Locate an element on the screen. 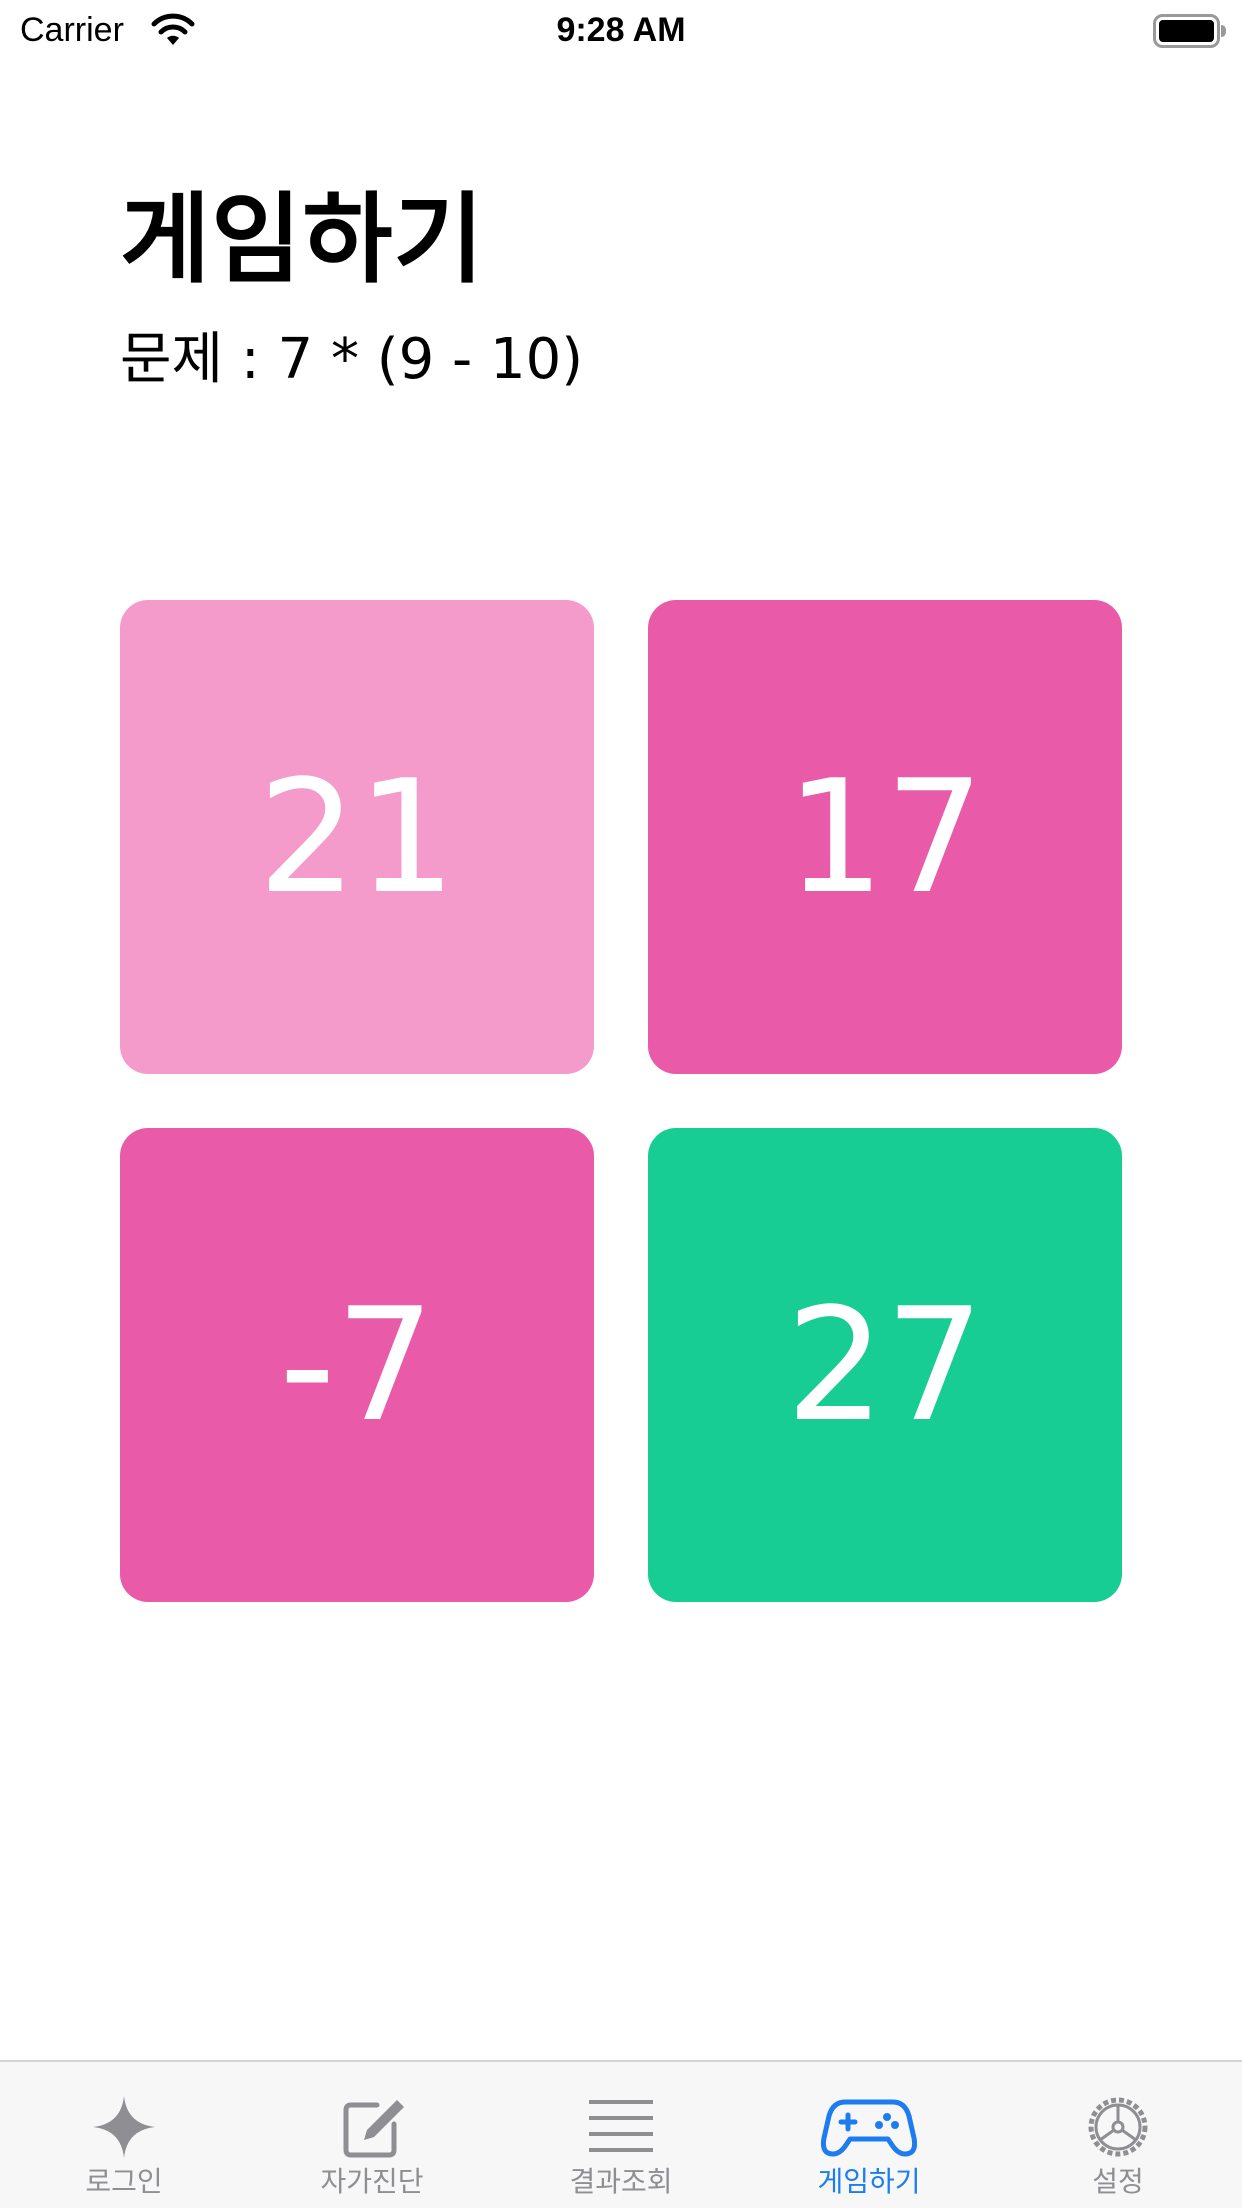 This screenshot has height=2208, width=1242. gamecontroller-icon is located at coordinates (869, 2128).